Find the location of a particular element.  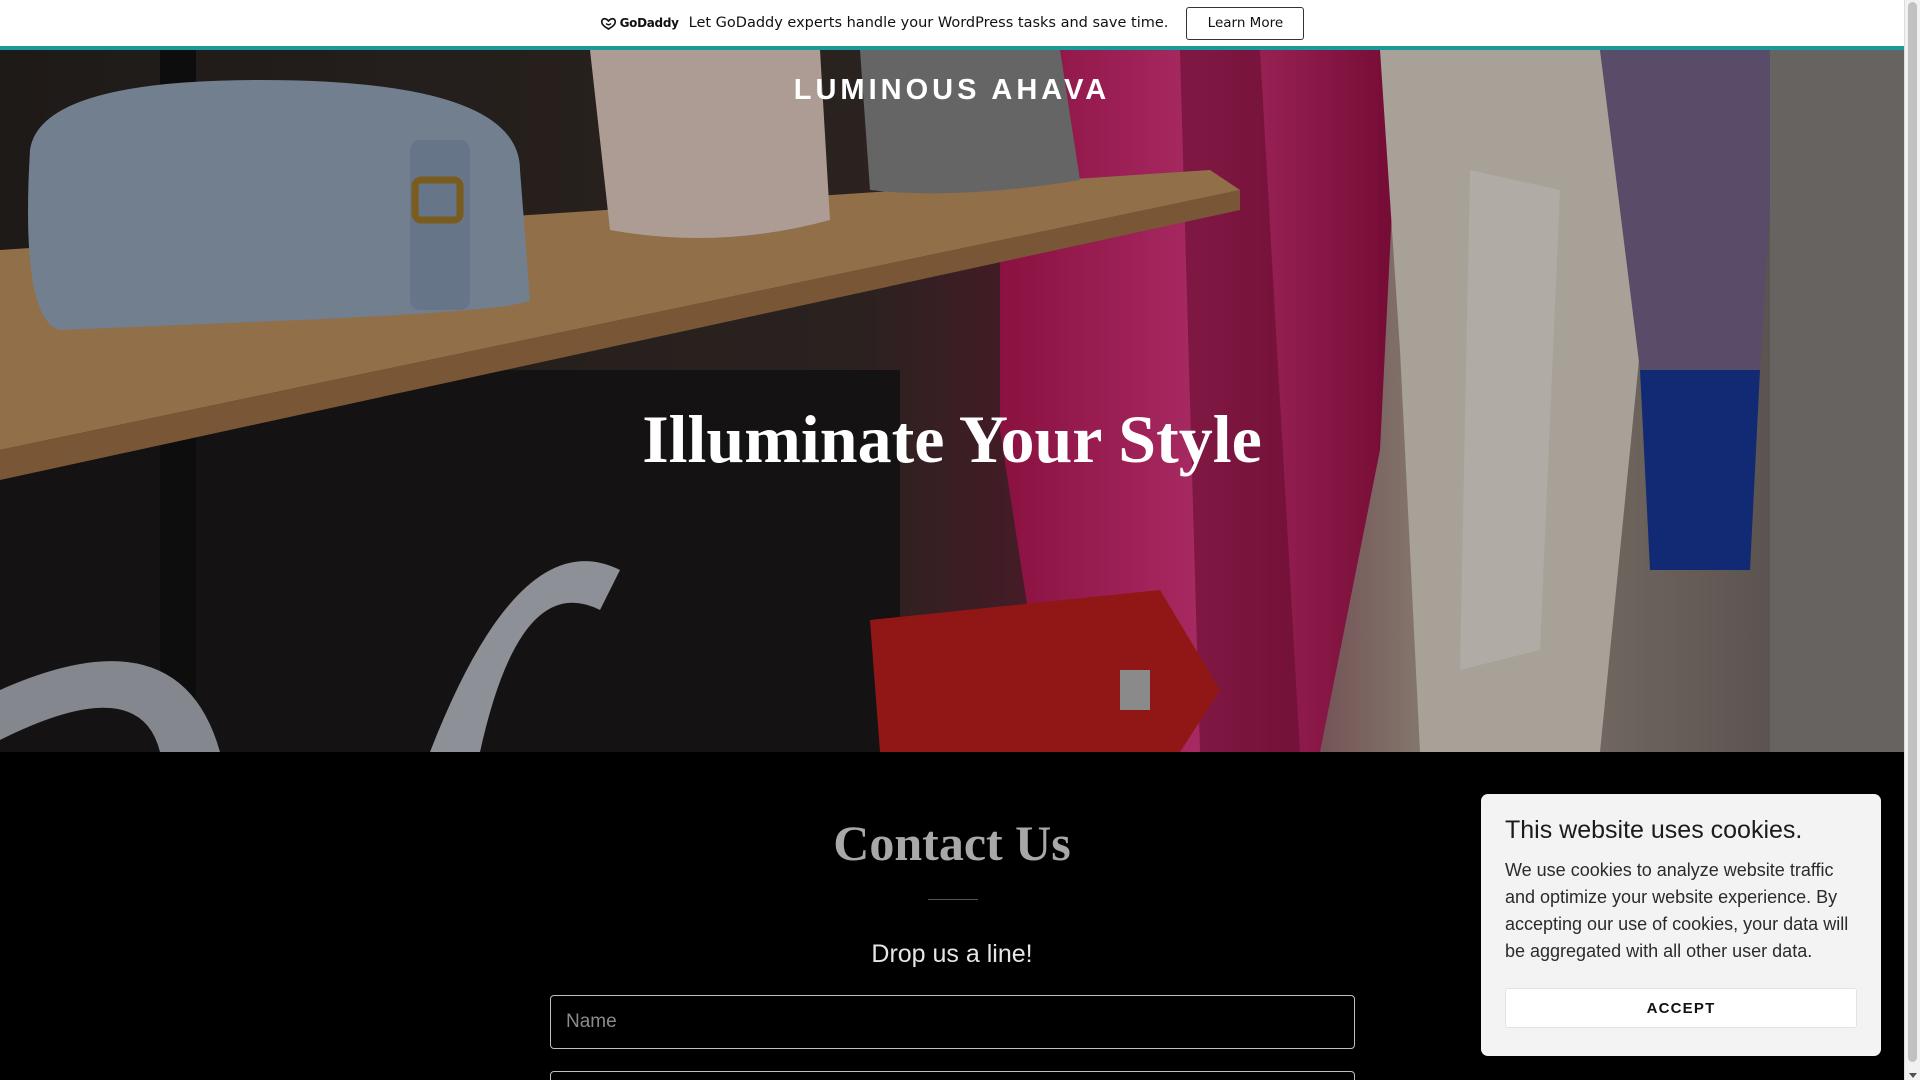

section-divider is located at coordinates (953, 899).